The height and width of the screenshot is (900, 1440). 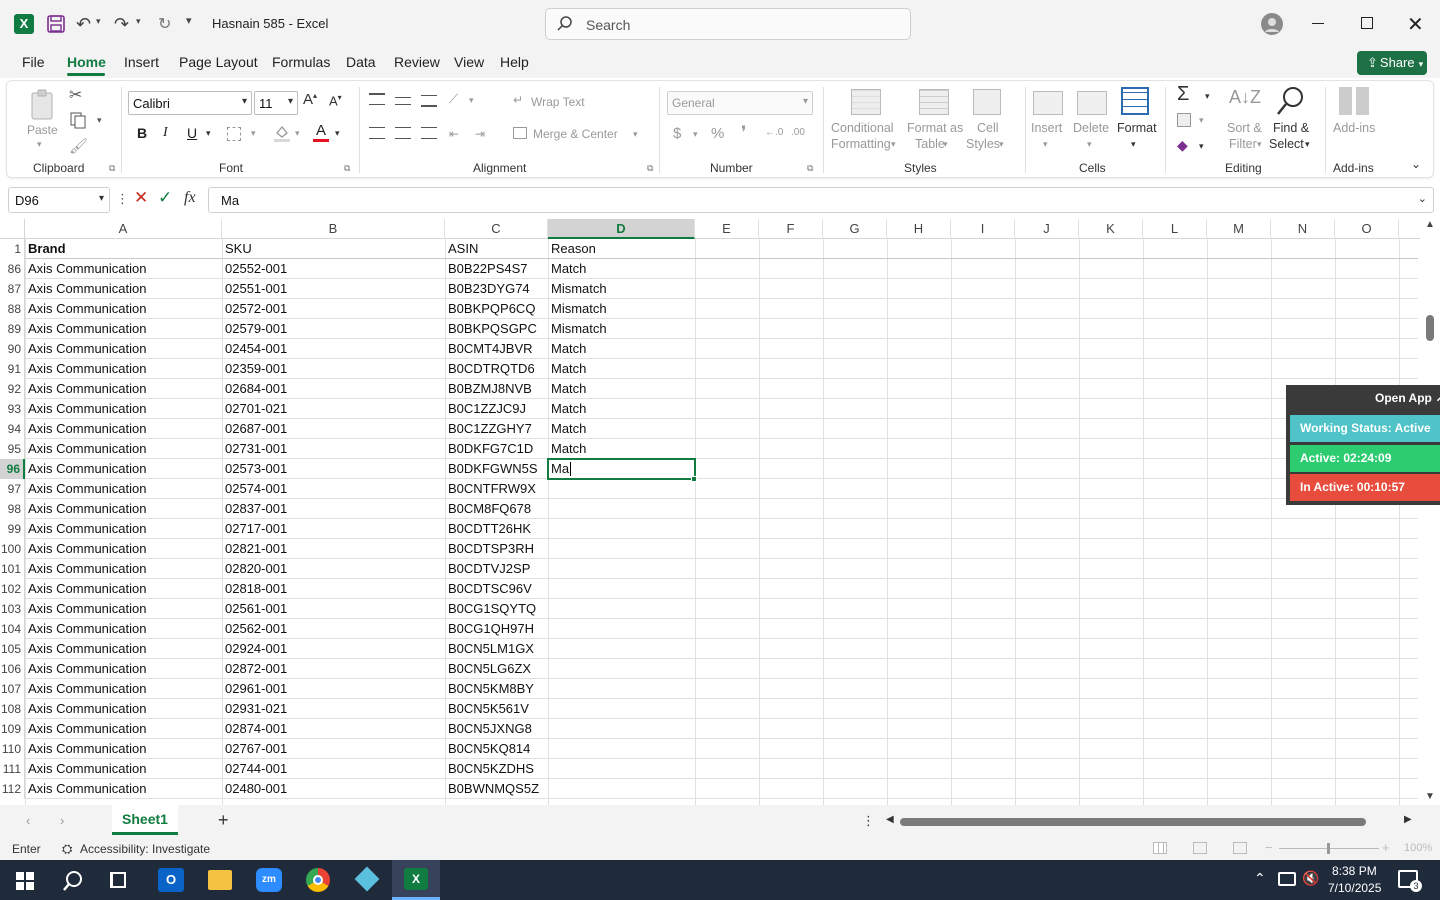 What do you see at coordinates (496, 709) in the screenshot?
I see `cell-asin: B0CN5K561V` at bounding box center [496, 709].